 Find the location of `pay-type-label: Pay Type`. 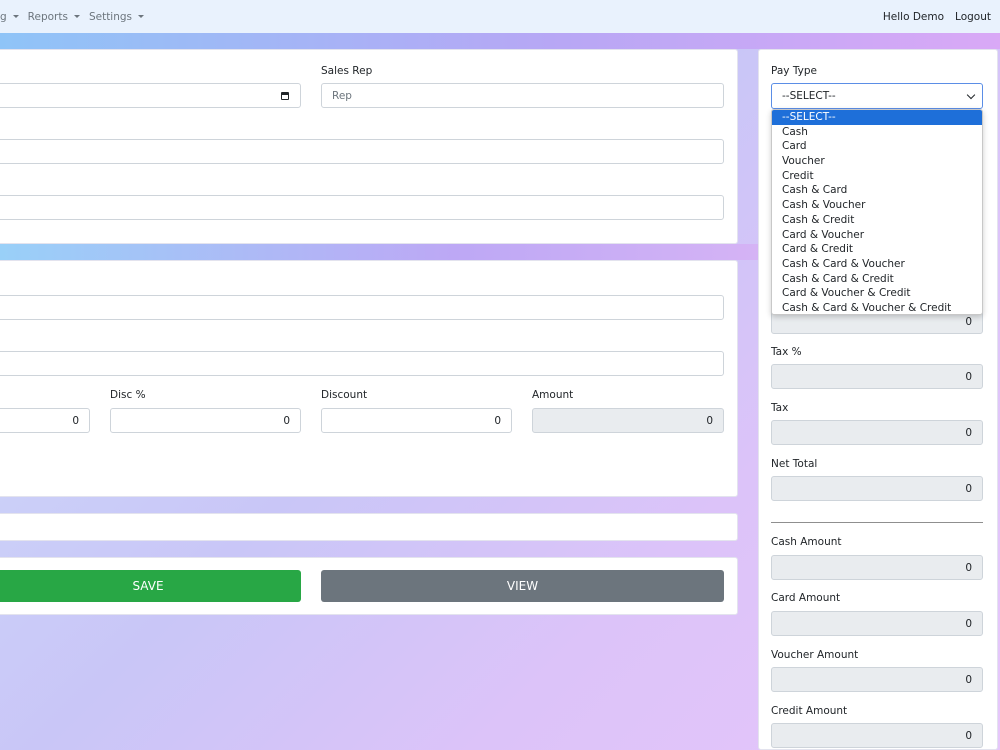

pay-type-label: Pay Type is located at coordinates (794, 71).